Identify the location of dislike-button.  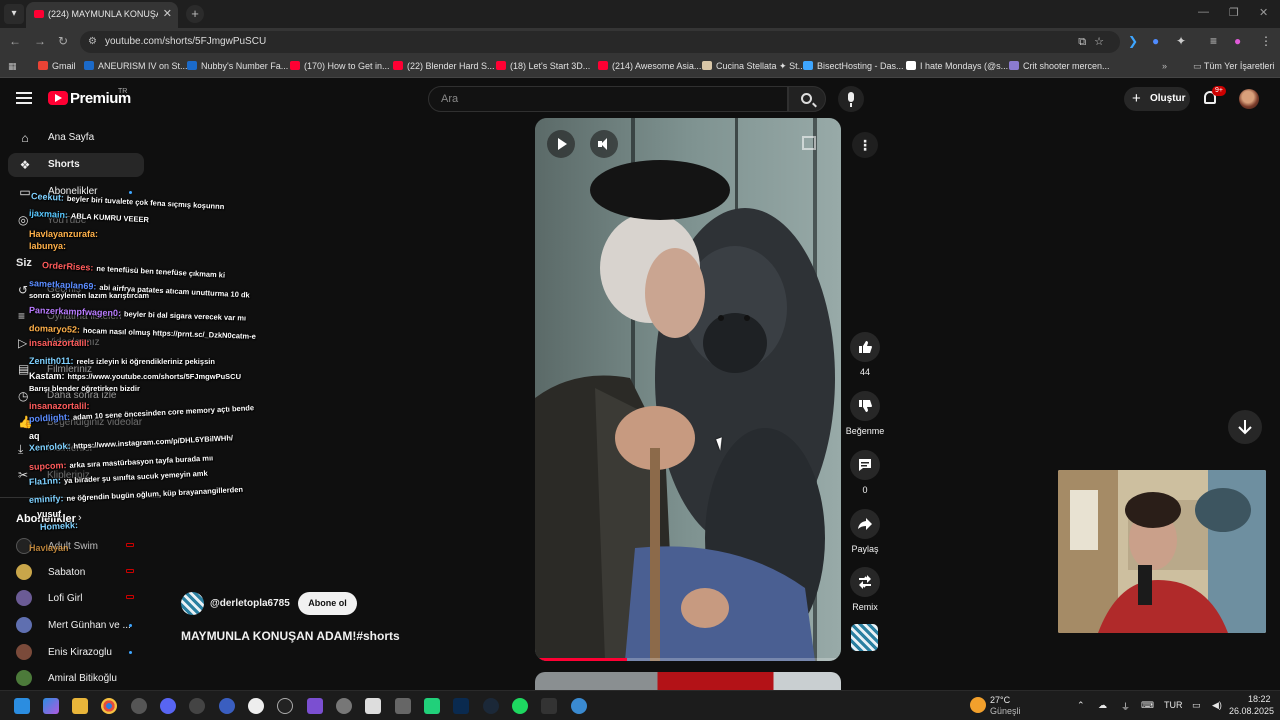
(865, 406).